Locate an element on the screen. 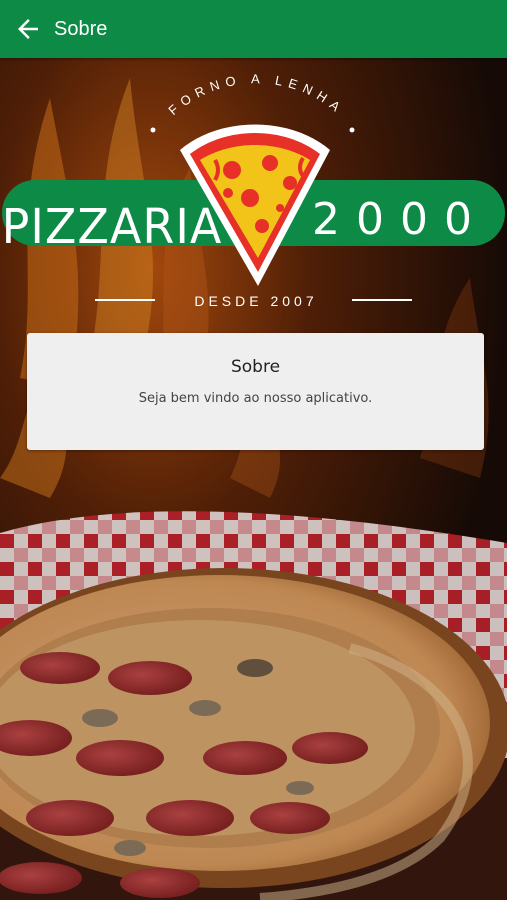  arrow-left-icon is located at coordinates (28, 29).